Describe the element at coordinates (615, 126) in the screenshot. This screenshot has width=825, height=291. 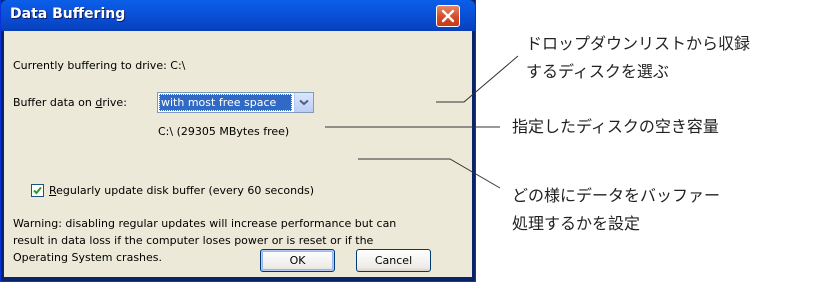
I see `callout-freespace: 指定したディスクの空き容量` at that location.